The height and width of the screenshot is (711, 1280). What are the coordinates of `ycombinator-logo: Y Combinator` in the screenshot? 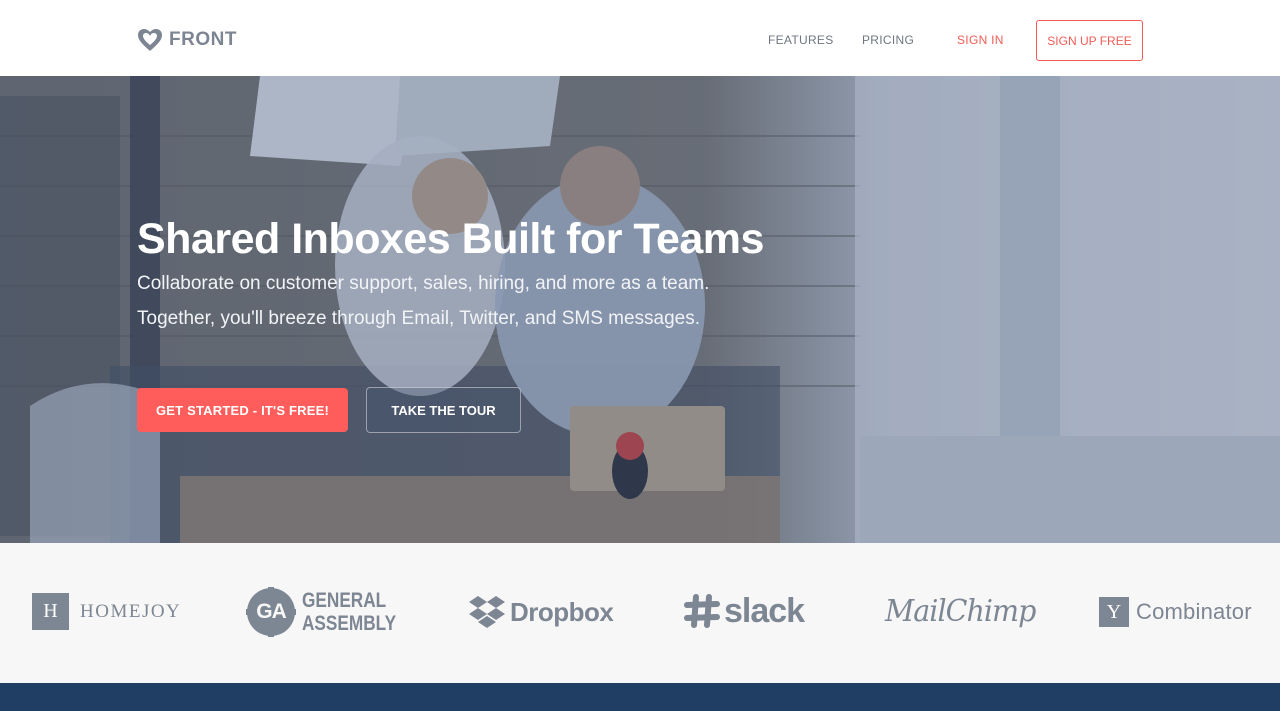 It's located at (1175, 612).